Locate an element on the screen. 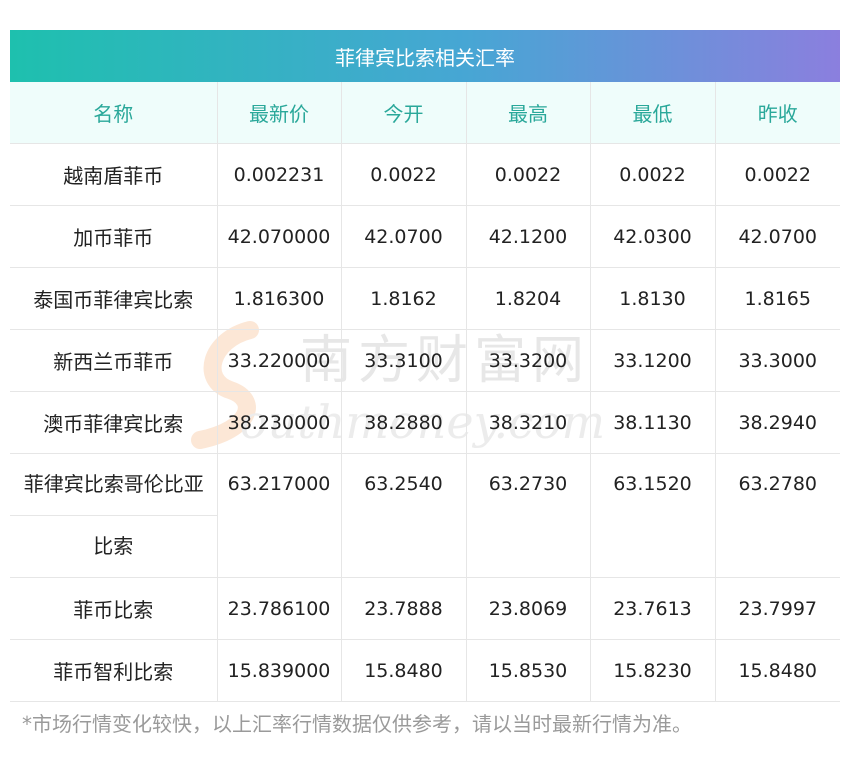 The height and width of the screenshot is (757, 850). header-high: 最高 is located at coordinates (528, 113).